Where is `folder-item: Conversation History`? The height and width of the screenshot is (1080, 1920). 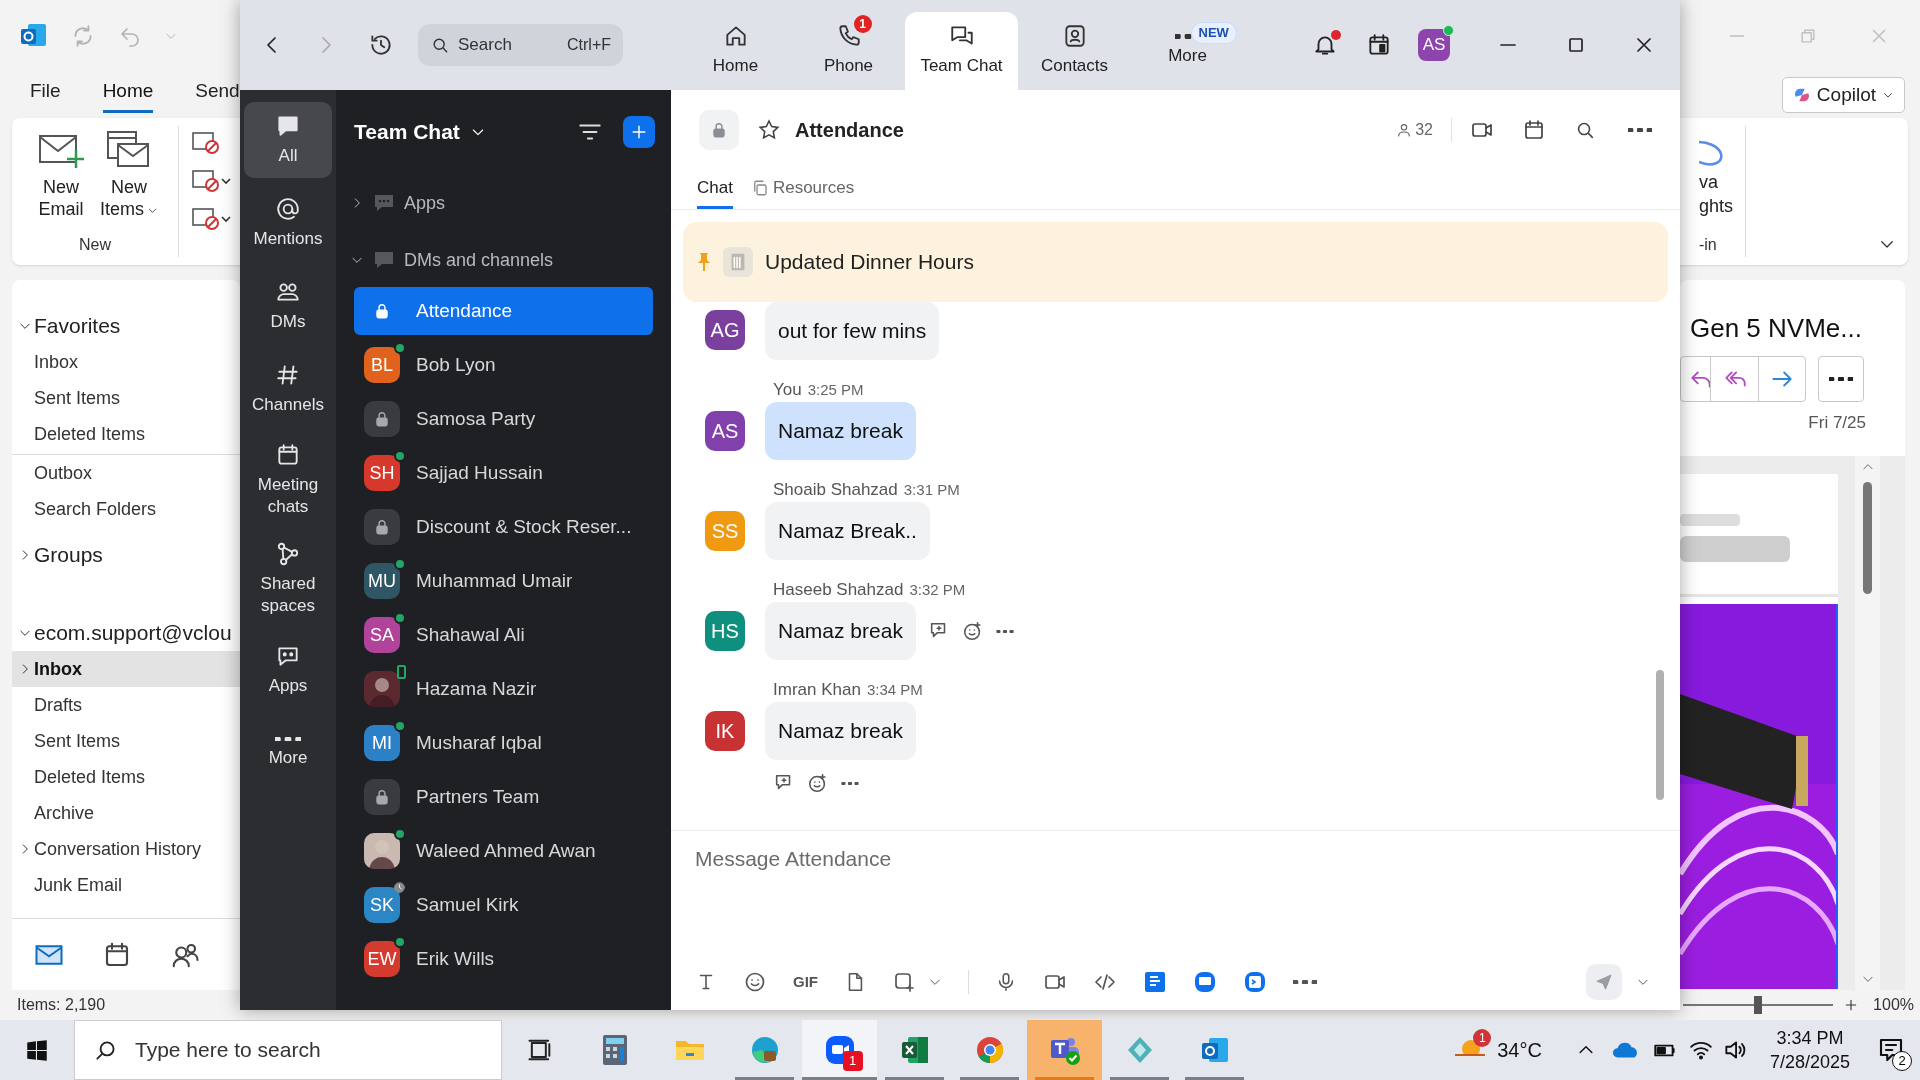
folder-item: Conversation History is located at coordinates (126, 849).